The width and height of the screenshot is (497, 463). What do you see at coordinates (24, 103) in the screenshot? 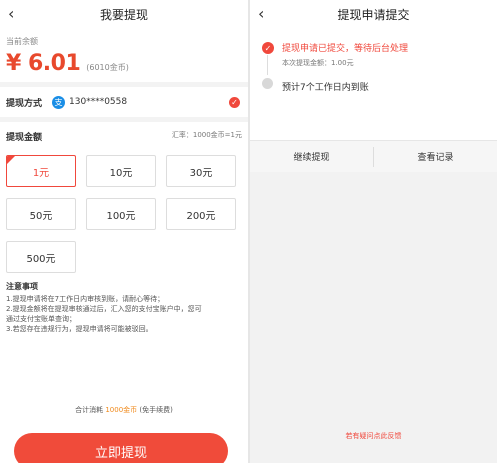
I see `method-label: 提现方式` at bounding box center [24, 103].